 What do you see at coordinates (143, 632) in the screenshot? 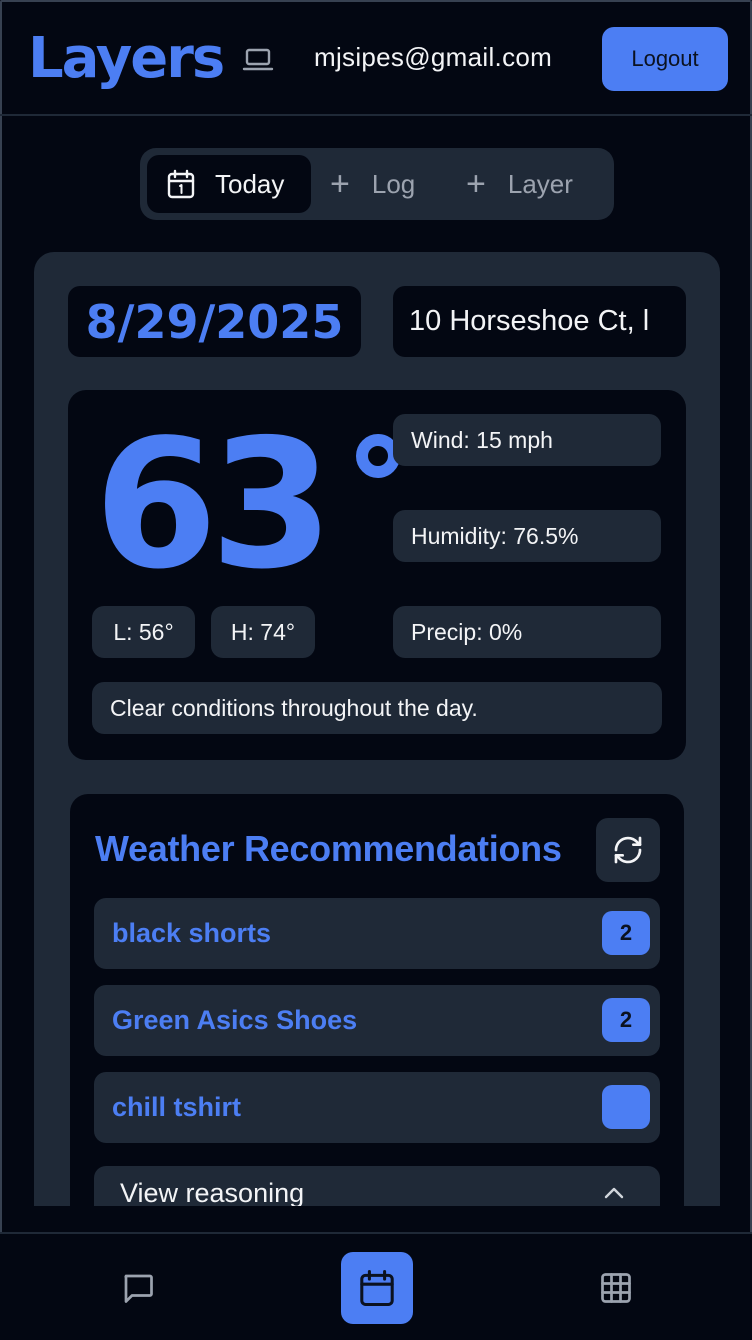
I see `low-temp-pill: L: 56°` at bounding box center [143, 632].